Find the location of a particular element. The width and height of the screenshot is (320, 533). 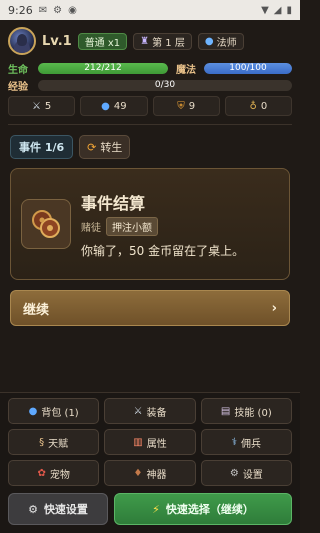

hp-bar: 212/212 is located at coordinates (103, 68).